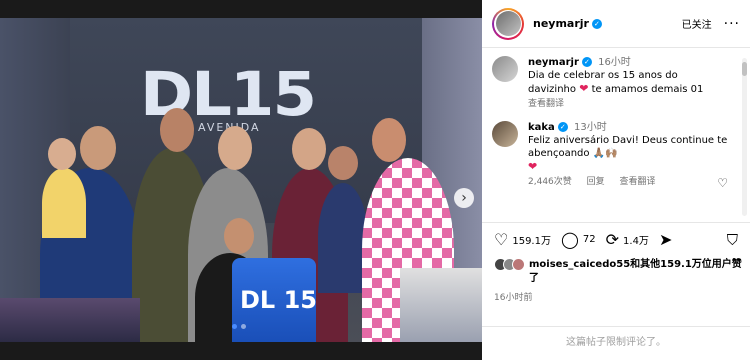 The height and width of the screenshot is (360, 750). Describe the element at coordinates (744, 69) in the screenshot. I see `scrollbar-thumb` at that location.